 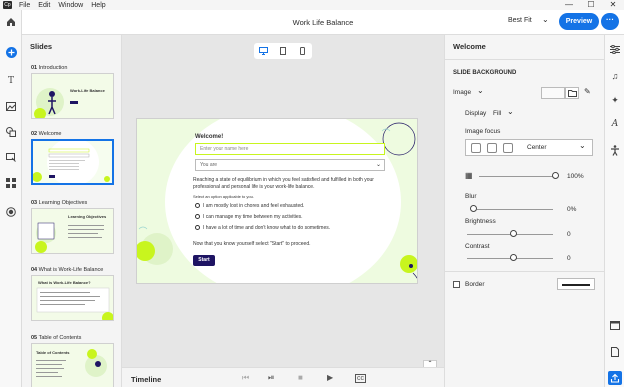 I want to click on preview-button: Preview, so click(x=579, y=21).